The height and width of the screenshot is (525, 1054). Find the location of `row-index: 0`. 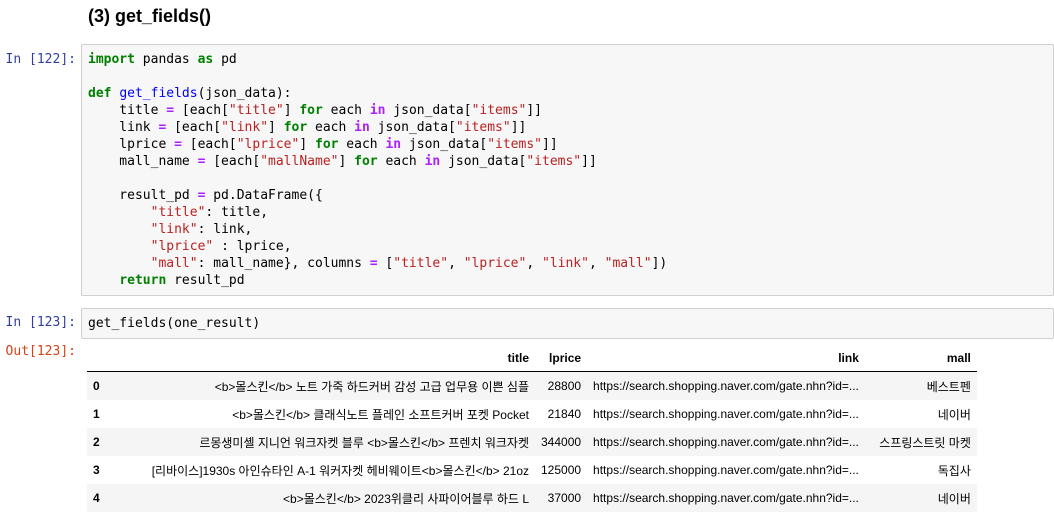

row-index: 0 is located at coordinates (96, 386).